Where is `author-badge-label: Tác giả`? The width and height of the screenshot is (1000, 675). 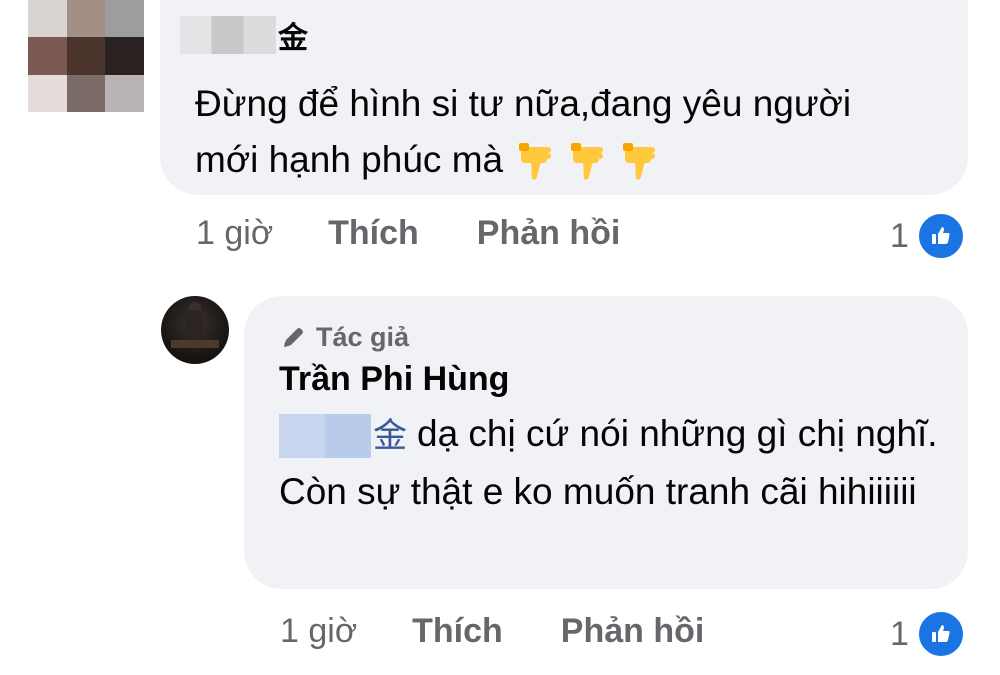 author-badge-label: Tác giả is located at coordinates (363, 337).